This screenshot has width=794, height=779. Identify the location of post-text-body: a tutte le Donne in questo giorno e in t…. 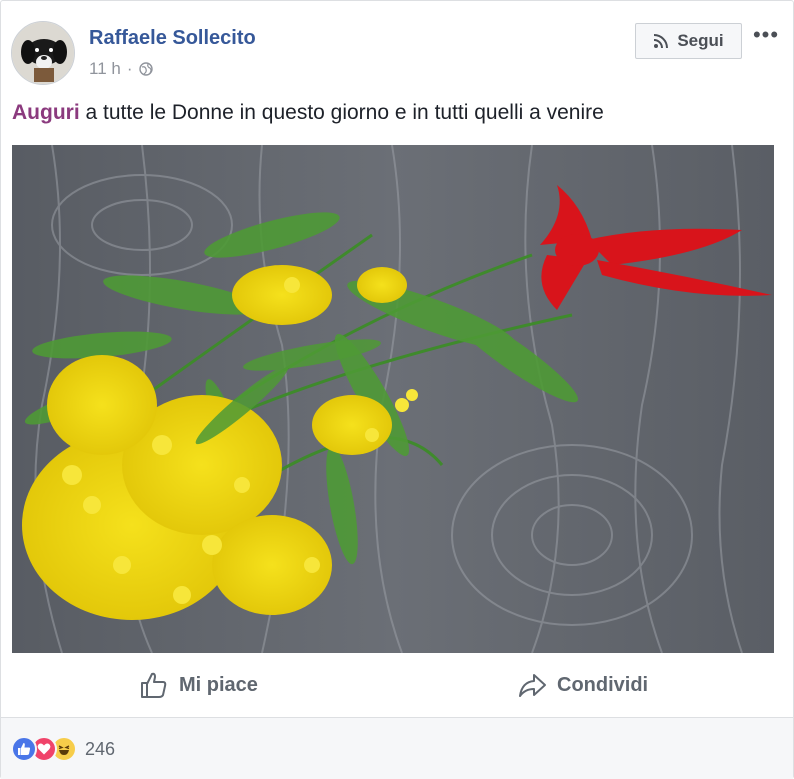
(341, 112).